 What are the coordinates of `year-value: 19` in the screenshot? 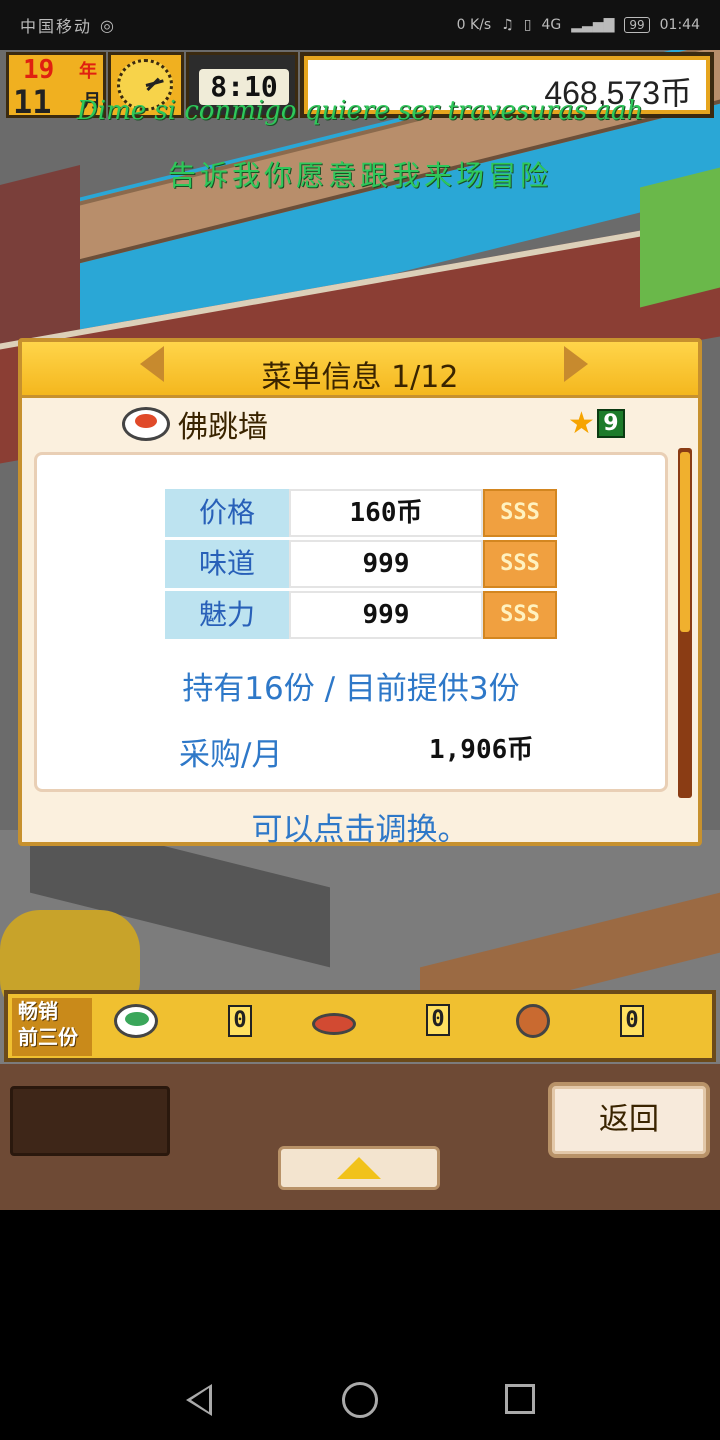 It's located at (39, 70).